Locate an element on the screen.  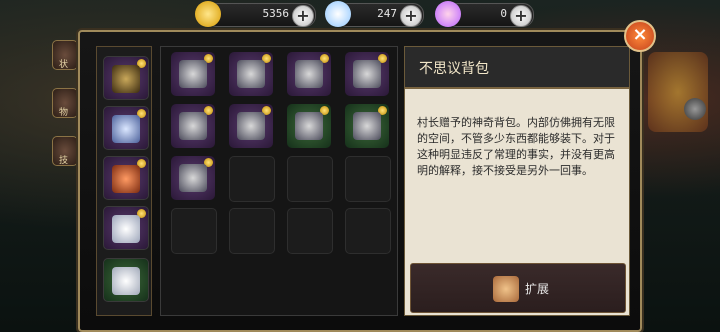
add-crystal-button: + is located at coordinates (411, 16).